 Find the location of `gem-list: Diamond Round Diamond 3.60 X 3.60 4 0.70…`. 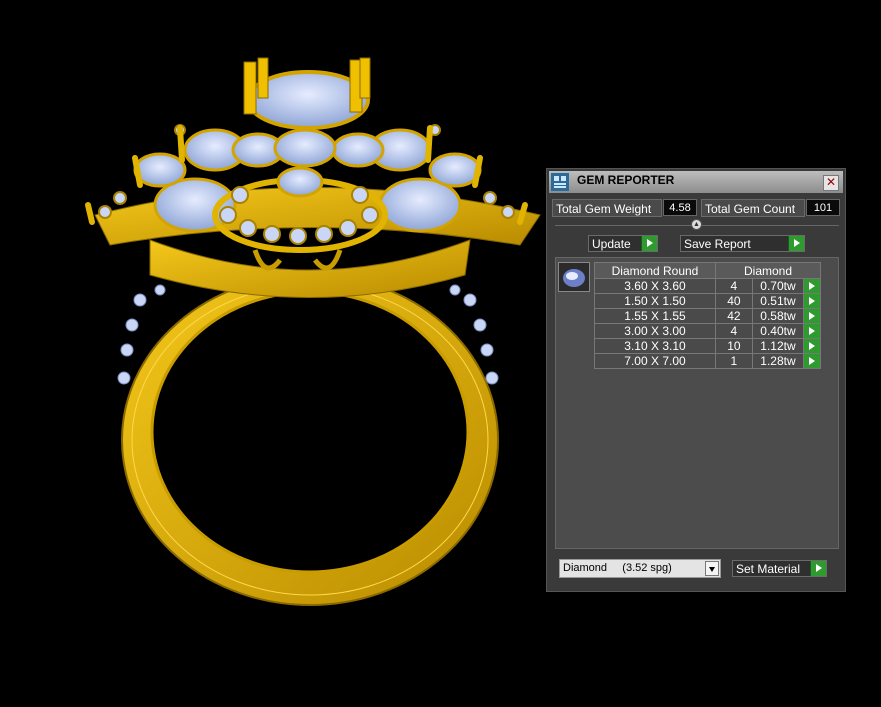

gem-list: Diamond Round Diamond 3.60 X 3.60 4 0.70… is located at coordinates (697, 403).